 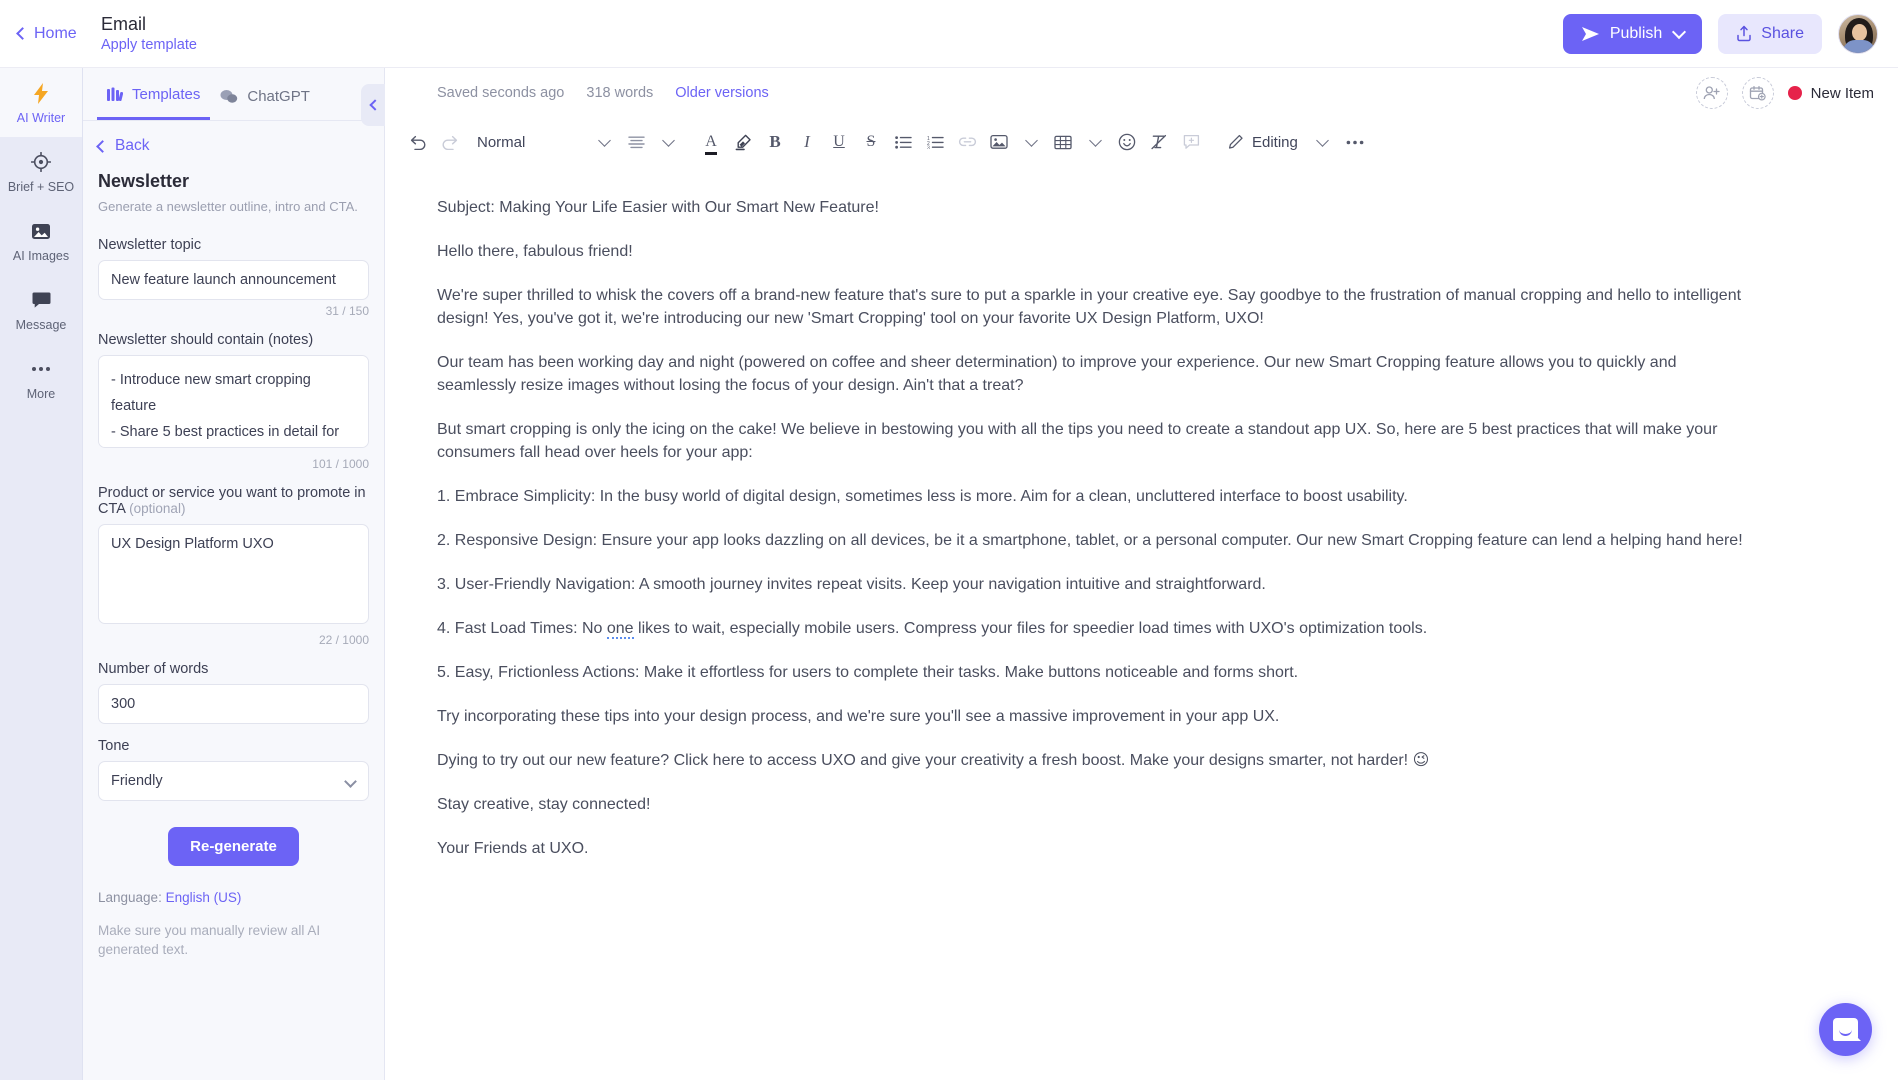 What do you see at coordinates (41, 187) in the screenshot?
I see `rail-label: Brief + SEO` at bounding box center [41, 187].